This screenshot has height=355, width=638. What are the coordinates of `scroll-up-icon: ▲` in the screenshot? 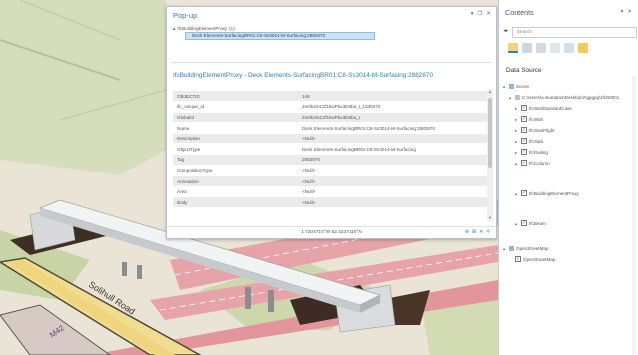 It's located at (490, 92).